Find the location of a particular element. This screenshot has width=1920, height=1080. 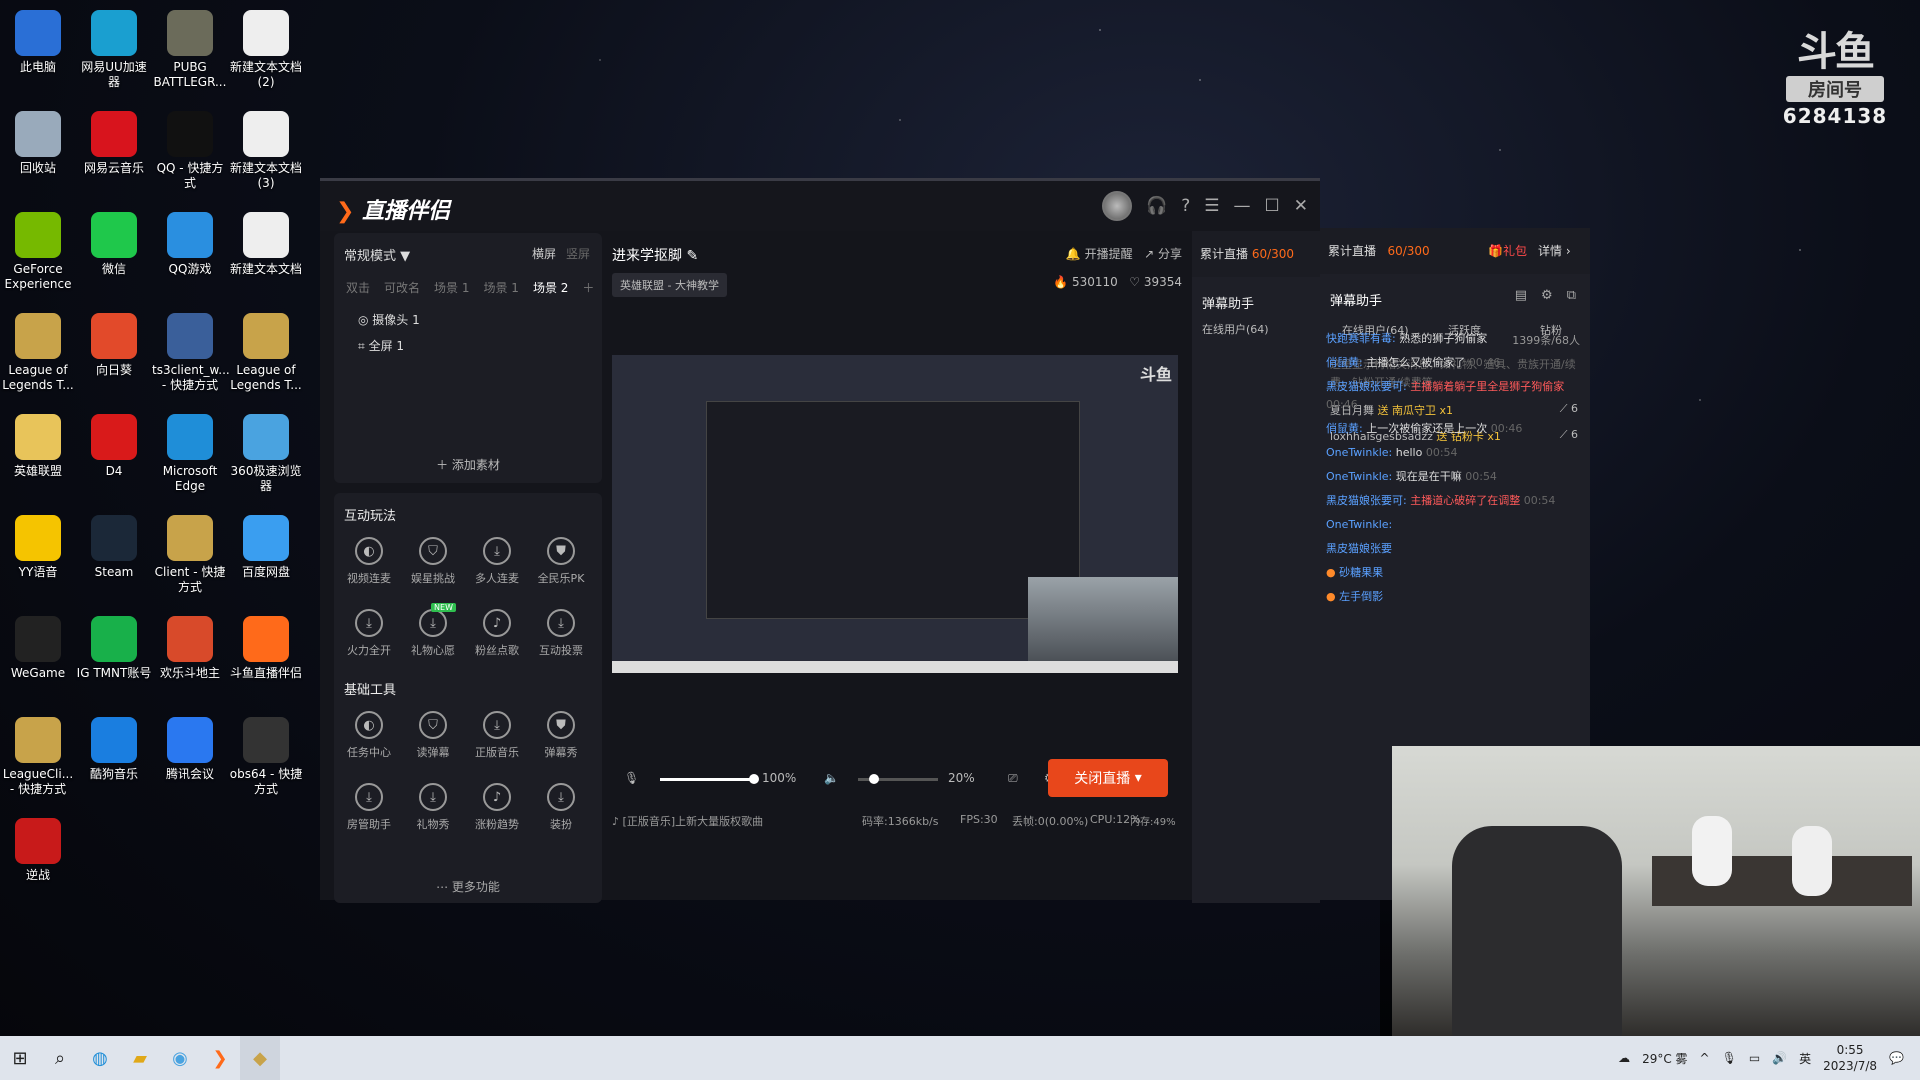

menu-icon: ☰ is located at coordinates (1211, 206).